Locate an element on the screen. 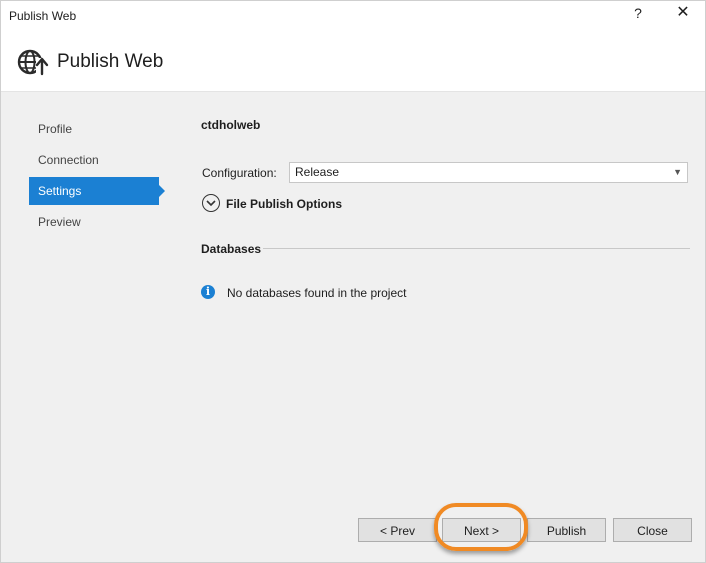 The height and width of the screenshot is (563, 706). title-bar: Publish Web ? ✕ is located at coordinates (353, 16).